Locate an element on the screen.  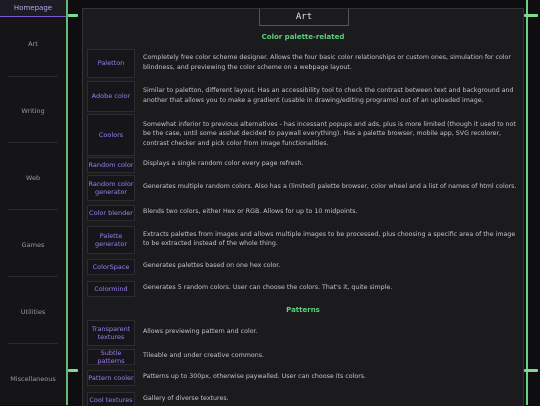
tool-link: Cool textures is located at coordinates (111, 399).